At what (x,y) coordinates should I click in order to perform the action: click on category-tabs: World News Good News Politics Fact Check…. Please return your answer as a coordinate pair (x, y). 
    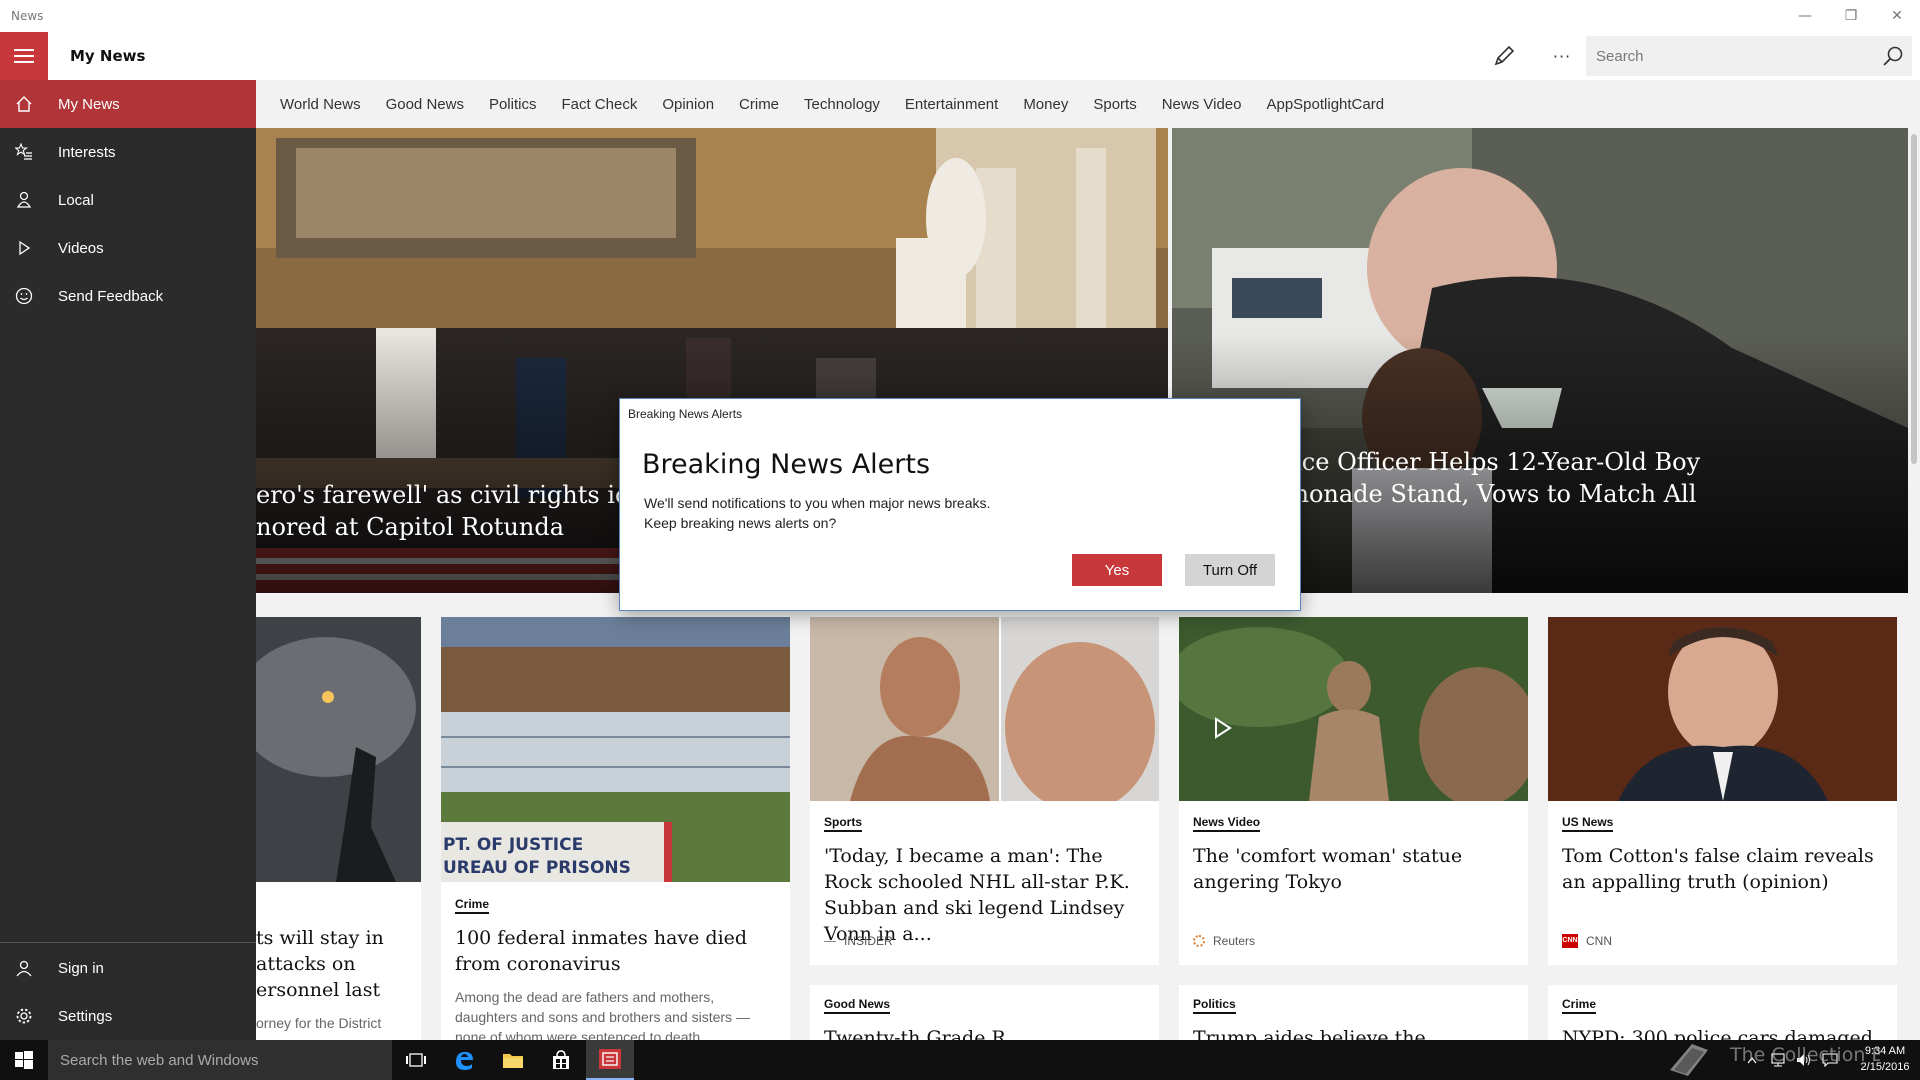
    Looking at the image, I should click on (1088, 104).